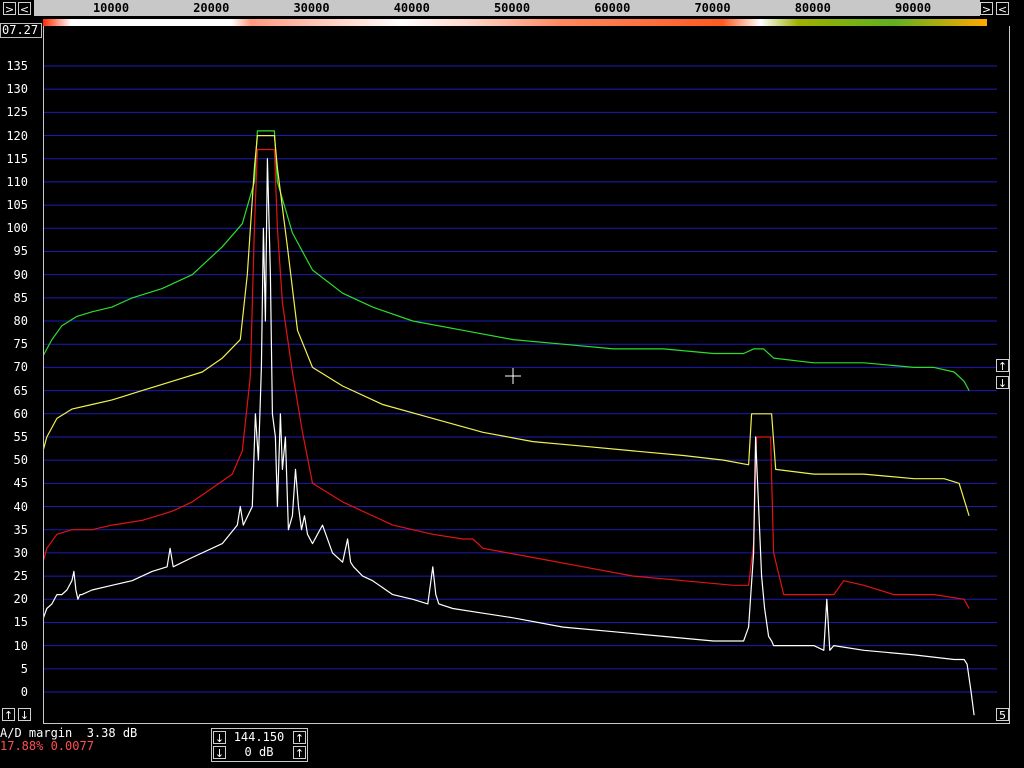 The image size is (1024, 768). Describe the element at coordinates (17, 228) in the screenshot. I see `y-tick-label: 100` at that location.